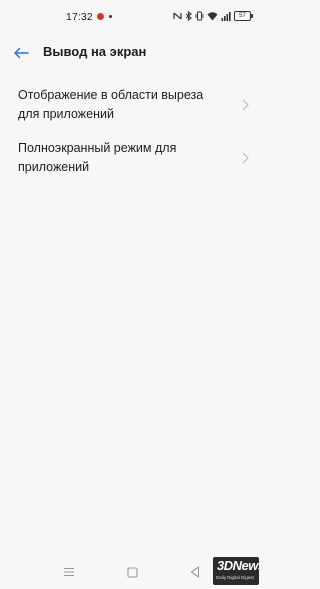  What do you see at coordinates (177, 16) in the screenshot?
I see `nfc-icon` at bounding box center [177, 16].